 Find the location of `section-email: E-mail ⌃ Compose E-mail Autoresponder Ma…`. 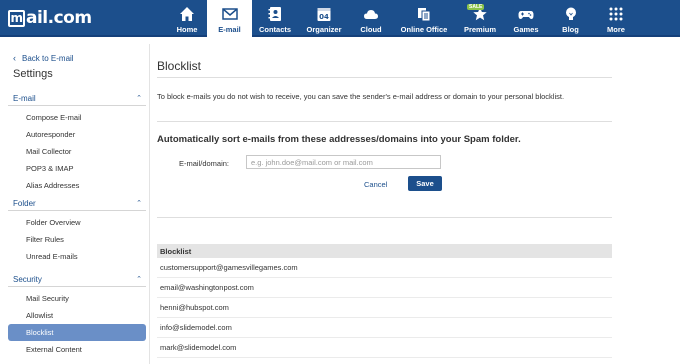

section-email: E-mail ⌃ Compose E-mail Autoresponder Ma… is located at coordinates (77, 142).